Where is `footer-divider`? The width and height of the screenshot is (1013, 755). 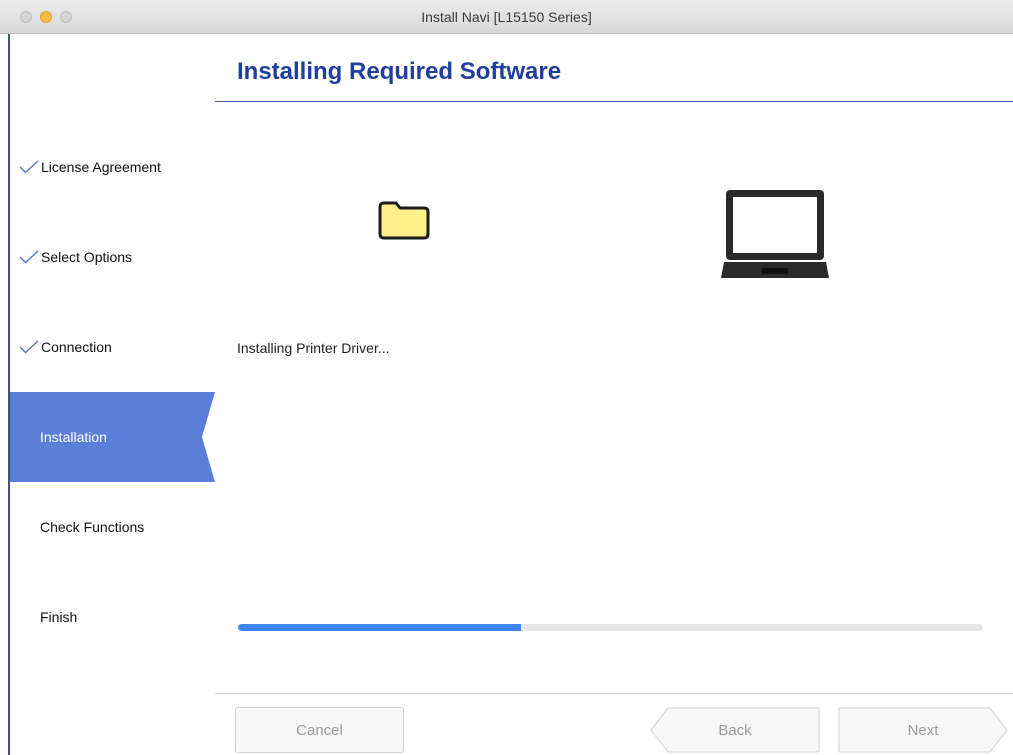
footer-divider is located at coordinates (614, 693).